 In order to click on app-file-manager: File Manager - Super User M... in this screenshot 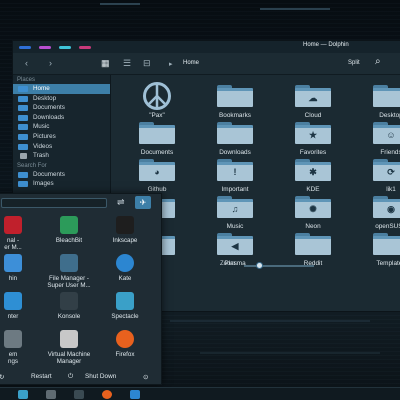, I will do `click(69, 274)`.